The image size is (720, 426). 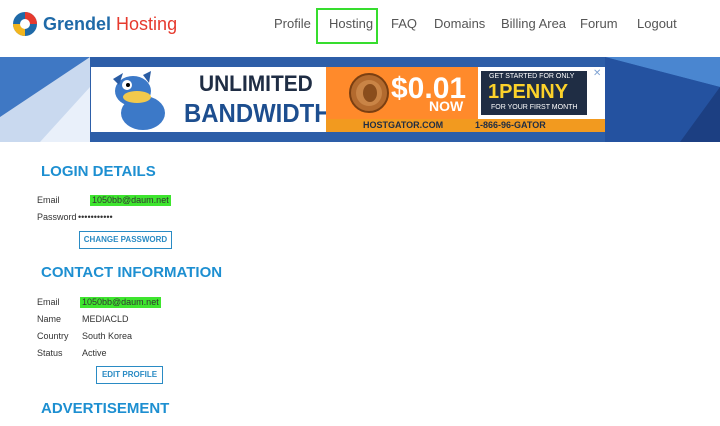 What do you see at coordinates (125, 240) in the screenshot?
I see `change-password-button: CHANGE PASSWORD` at bounding box center [125, 240].